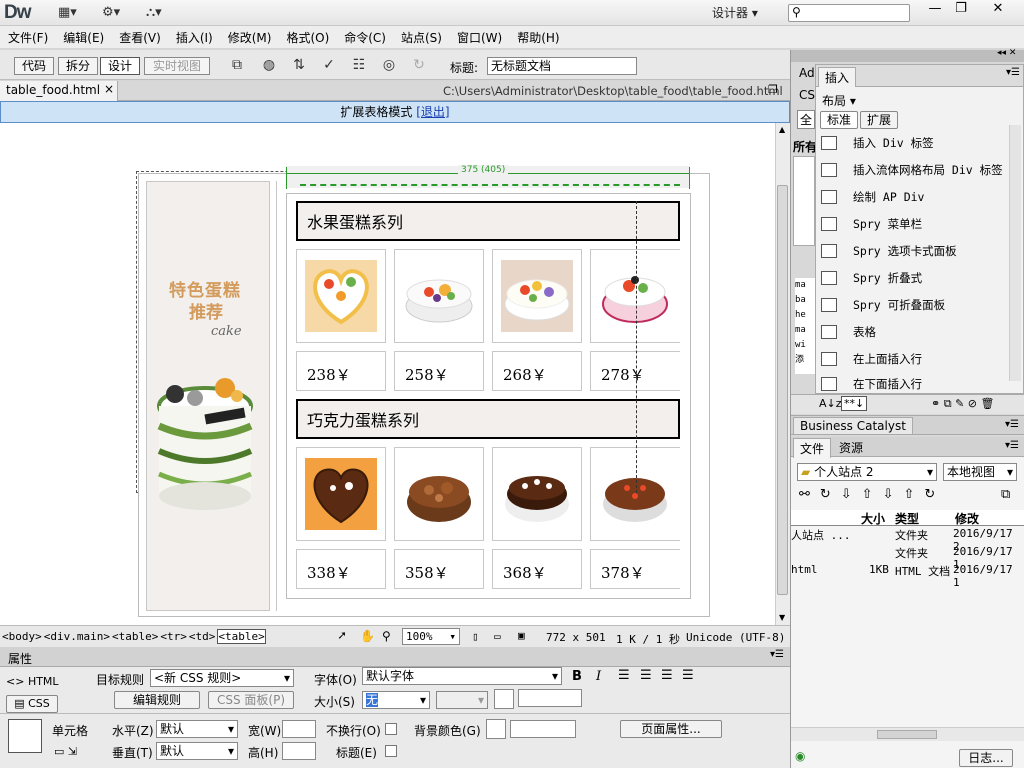 This screenshot has width=1024, height=768. What do you see at coordinates (839, 120) in the screenshot?
I see `standard-mode-button: 标准` at bounding box center [839, 120].